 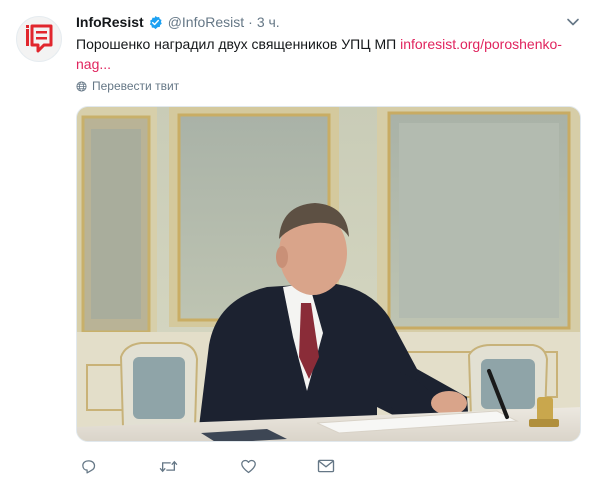 What do you see at coordinates (155, 22) in the screenshot?
I see `verified-badge-icon` at bounding box center [155, 22].